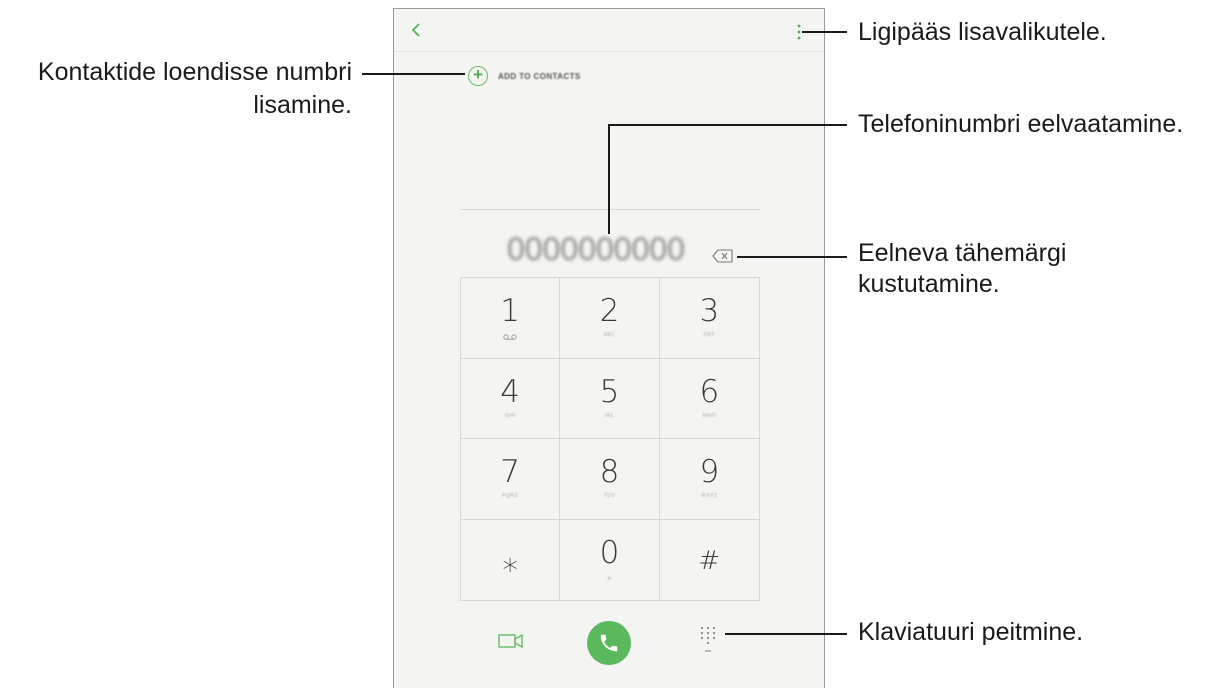 This screenshot has height=688, width=1230. I want to click on key-5: 5 JKL, so click(610, 398).